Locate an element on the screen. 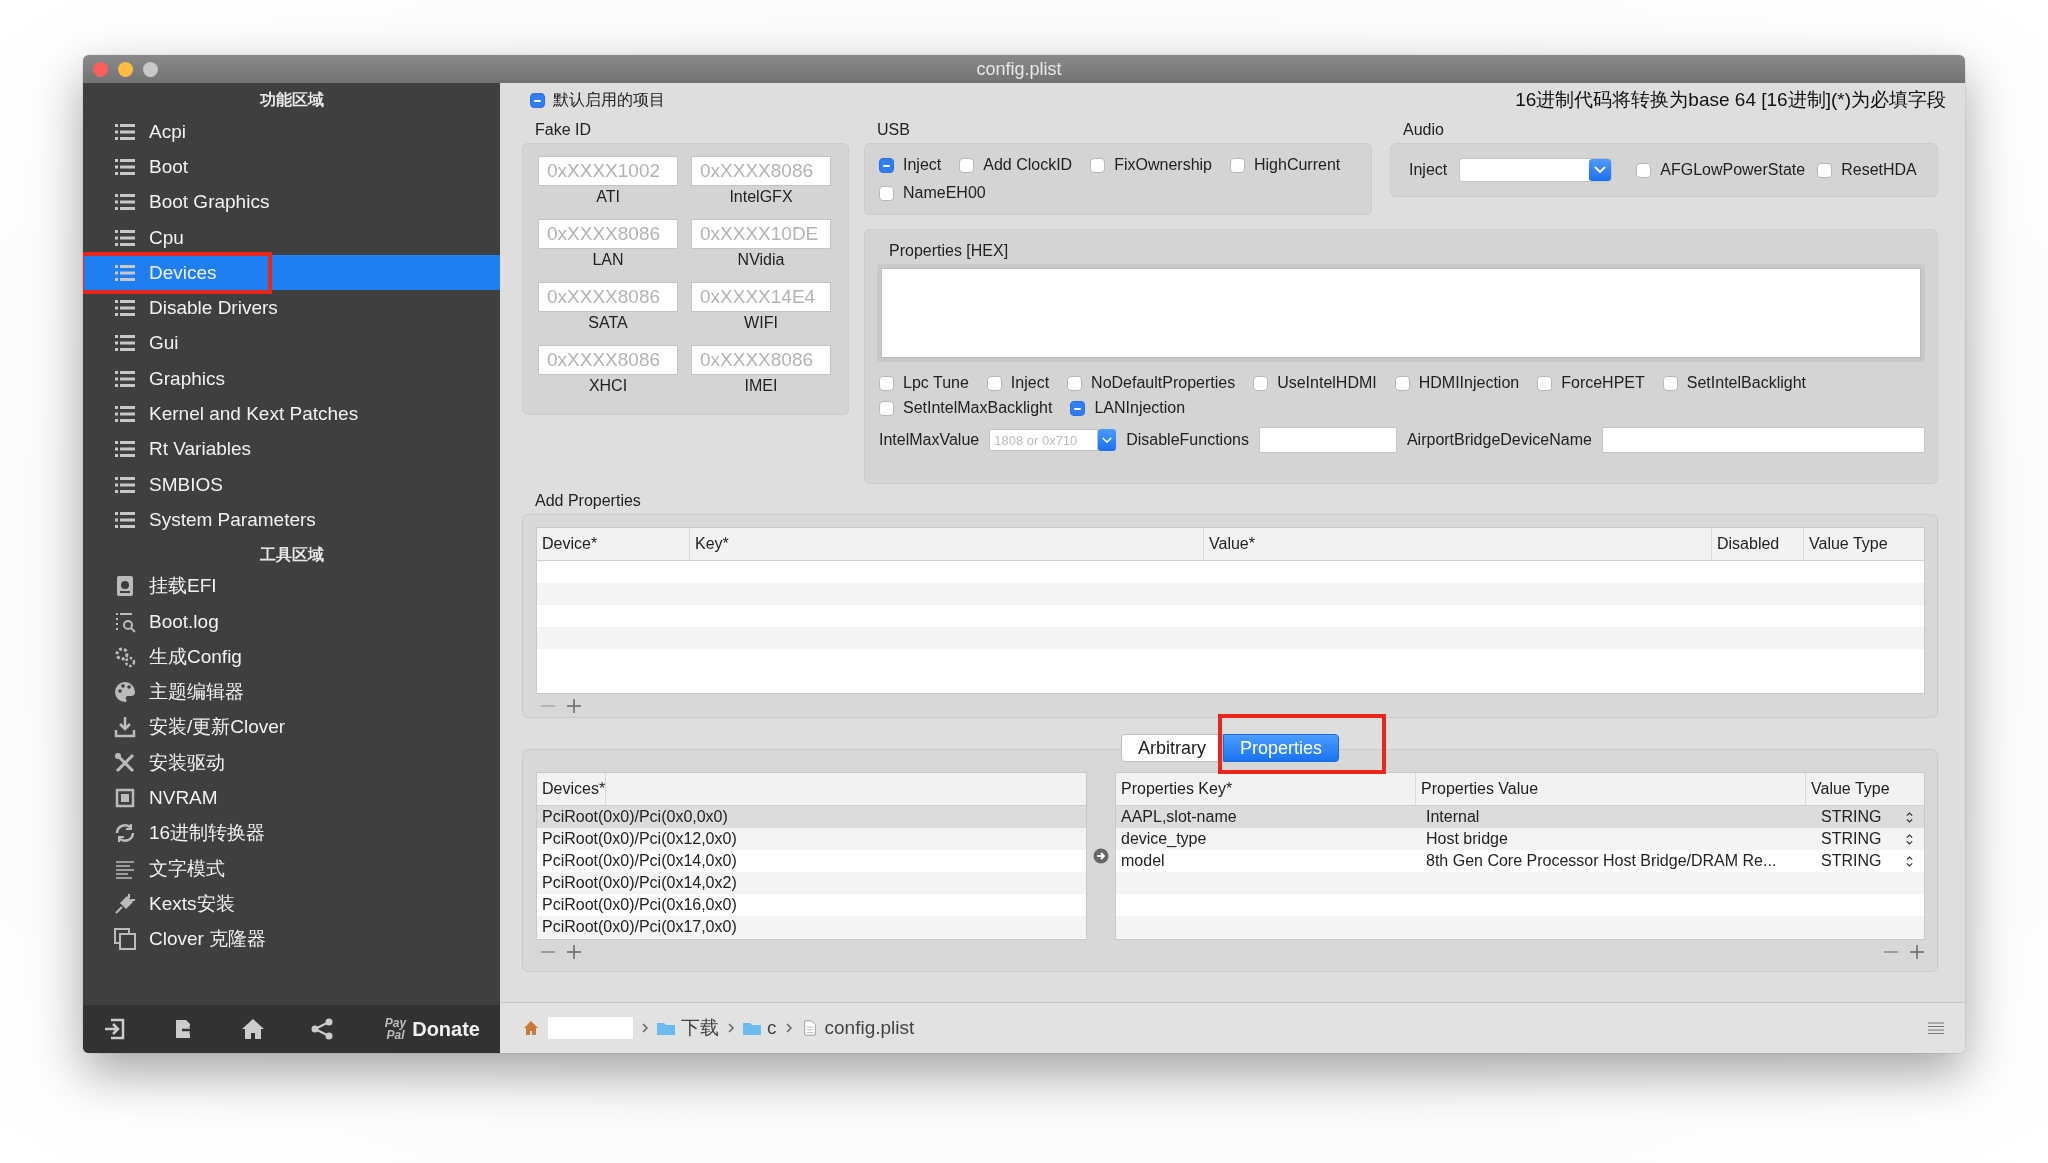 Image resolution: width=2048 pixels, height=1163 pixels. hex-text-area is located at coordinates (1401, 313).